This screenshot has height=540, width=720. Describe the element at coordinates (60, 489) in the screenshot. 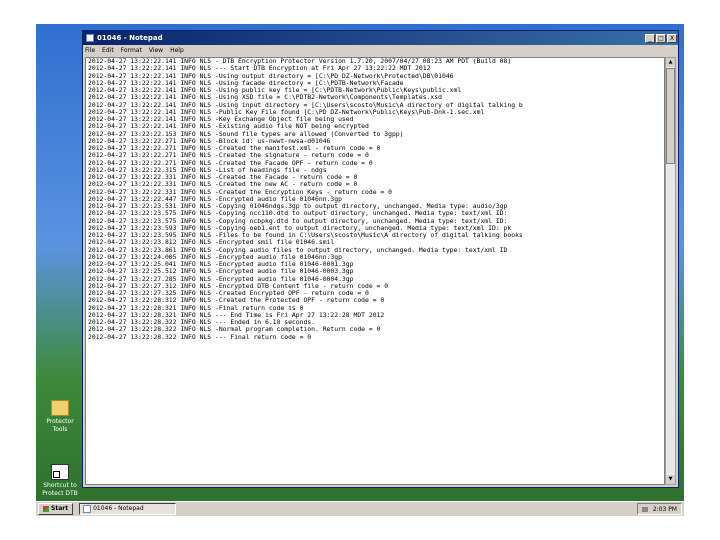

I see `desktop-icon-label: Shortcut to Protect DTB` at that location.